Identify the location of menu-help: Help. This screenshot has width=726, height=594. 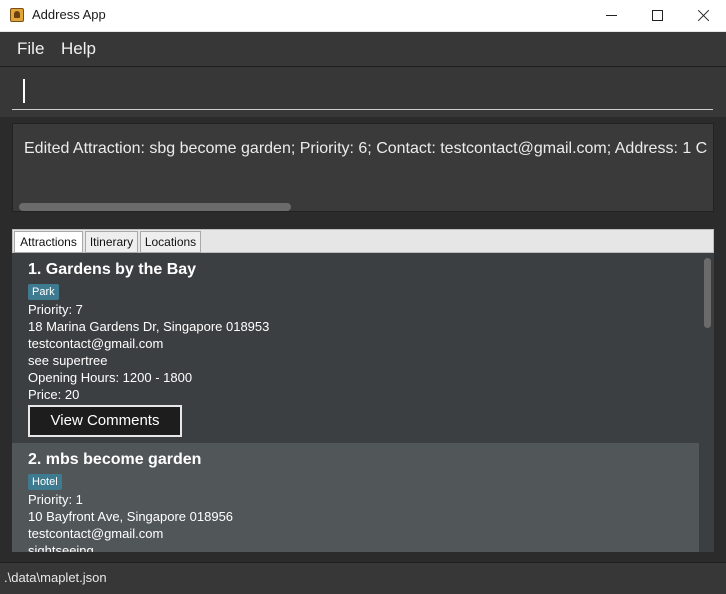
(78, 49).